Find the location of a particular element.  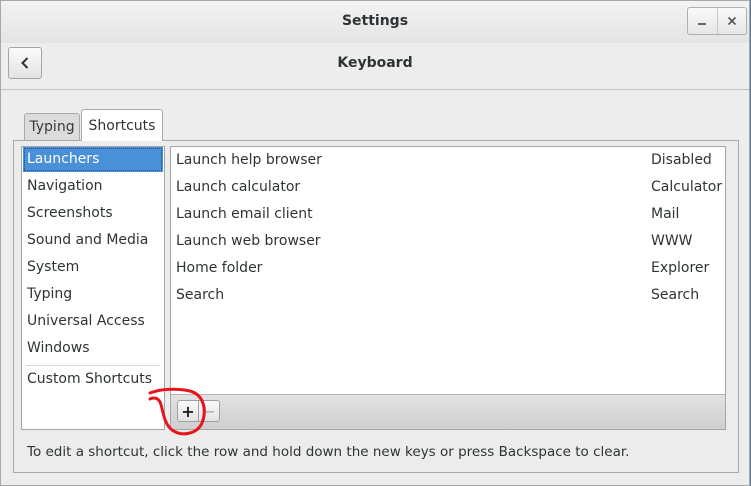

shortcut-name: Search is located at coordinates (200, 295).